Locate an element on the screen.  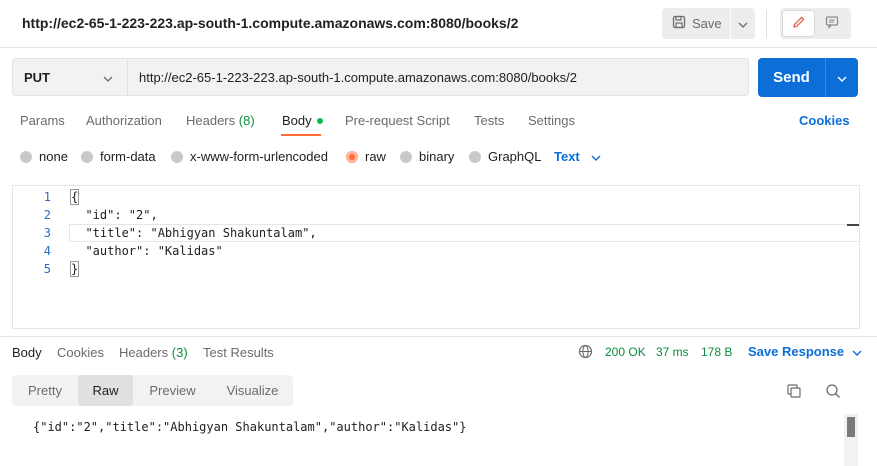
line-number: 3 is located at coordinates (47, 233).